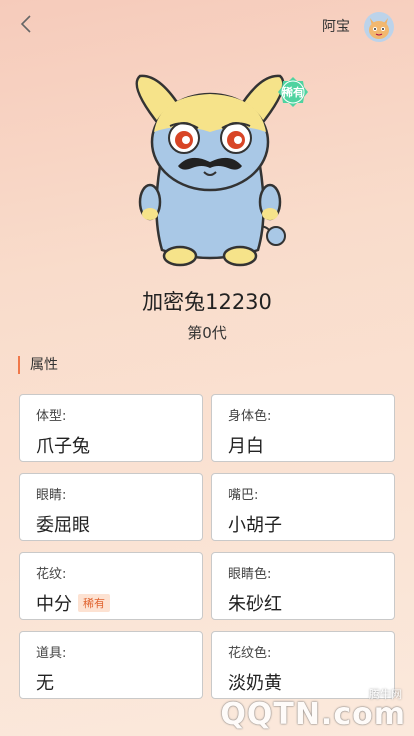 The height and width of the screenshot is (736, 414). Describe the element at coordinates (38, 365) in the screenshot. I see `section-title: 属性` at that location.